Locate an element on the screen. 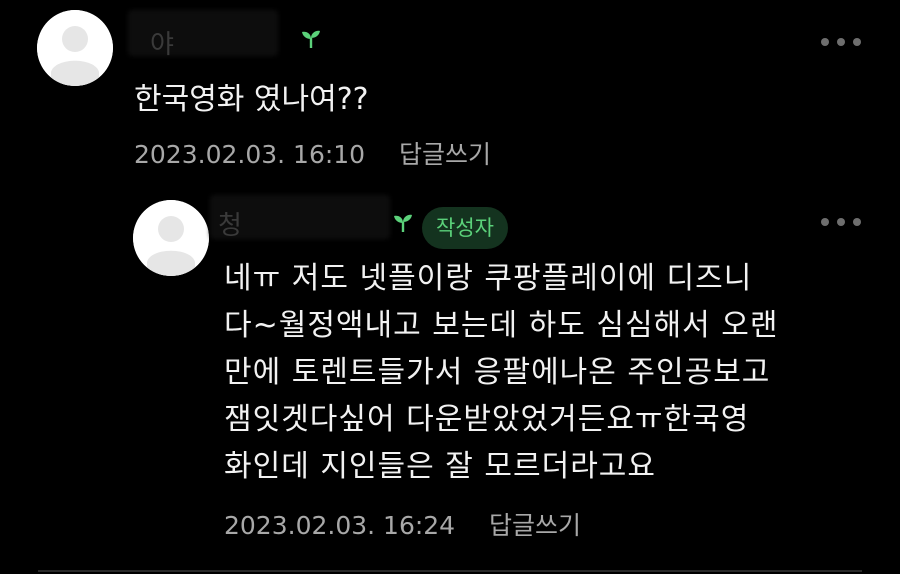 This screenshot has width=900, height=574. comment-line: 다~월정액내고 보는데 하도 심심해서 오랜 is located at coordinates (501, 325).